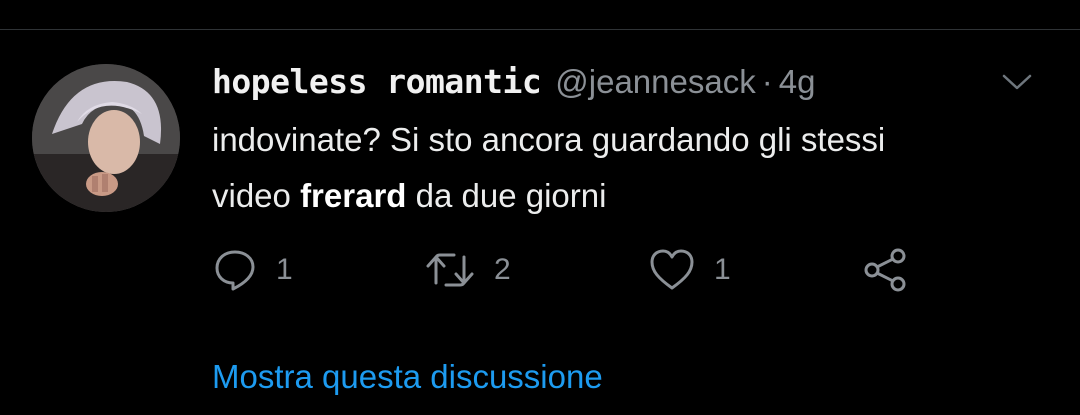 This screenshot has height=415, width=1080. What do you see at coordinates (407, 377) in the screenshot?
I see `show-thread-link: Mostra questa discussione` at bounding box center [407, 377].